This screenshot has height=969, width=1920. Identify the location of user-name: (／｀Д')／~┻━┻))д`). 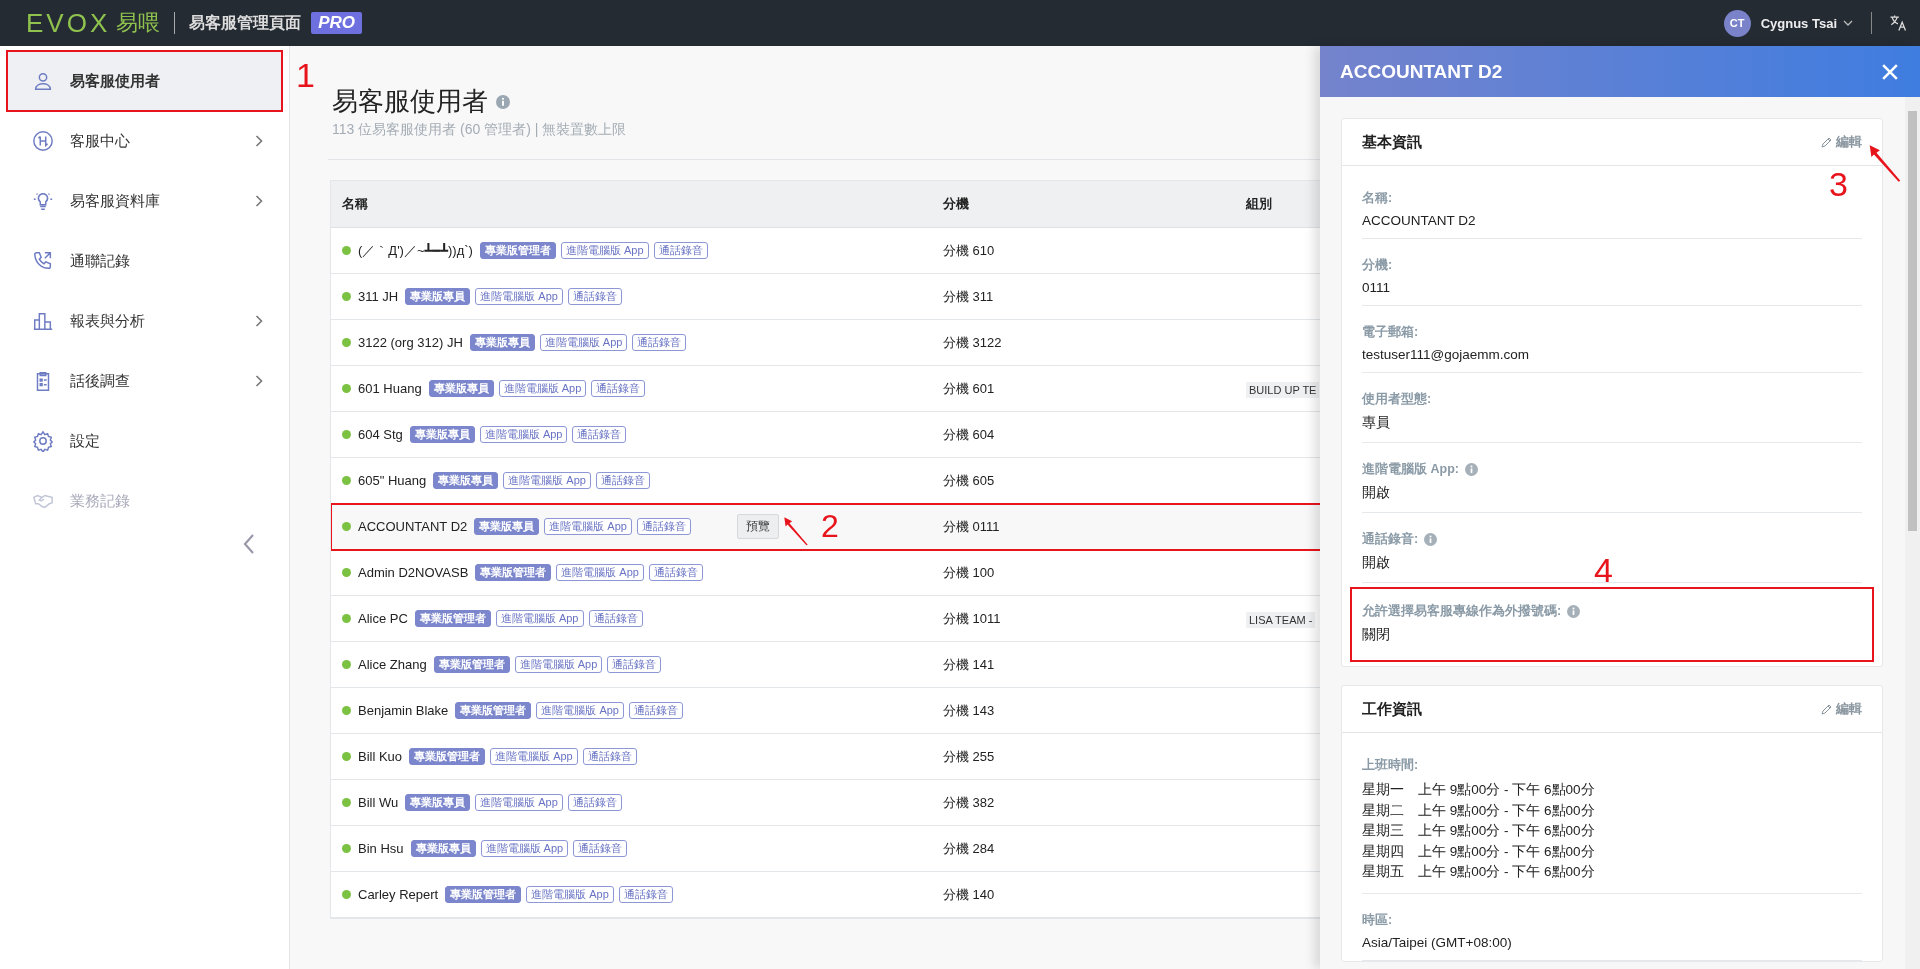
(415, 250).